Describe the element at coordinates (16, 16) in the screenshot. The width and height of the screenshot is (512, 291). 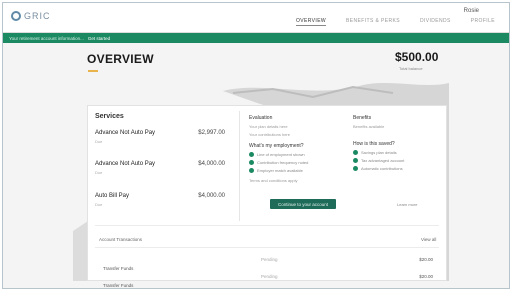
I see `logo-icon` at that location.